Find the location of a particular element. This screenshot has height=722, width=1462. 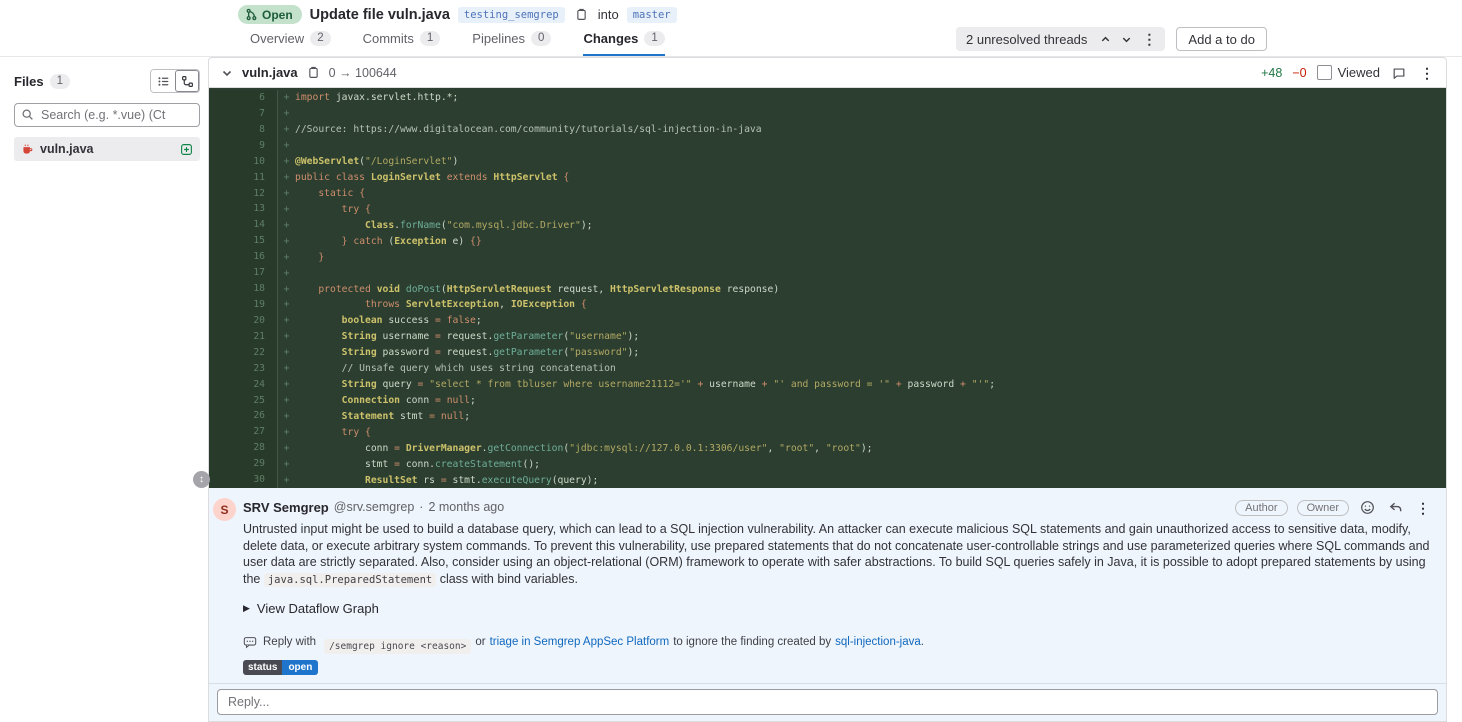

line-number: 8 is located at coordinates (243, 129).